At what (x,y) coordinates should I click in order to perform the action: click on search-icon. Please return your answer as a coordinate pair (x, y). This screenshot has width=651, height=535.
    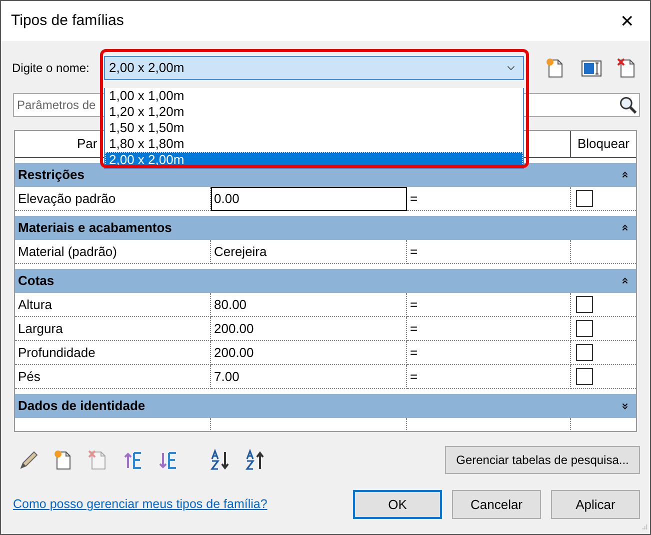
    Looking at the image, I should click on (628, 105).